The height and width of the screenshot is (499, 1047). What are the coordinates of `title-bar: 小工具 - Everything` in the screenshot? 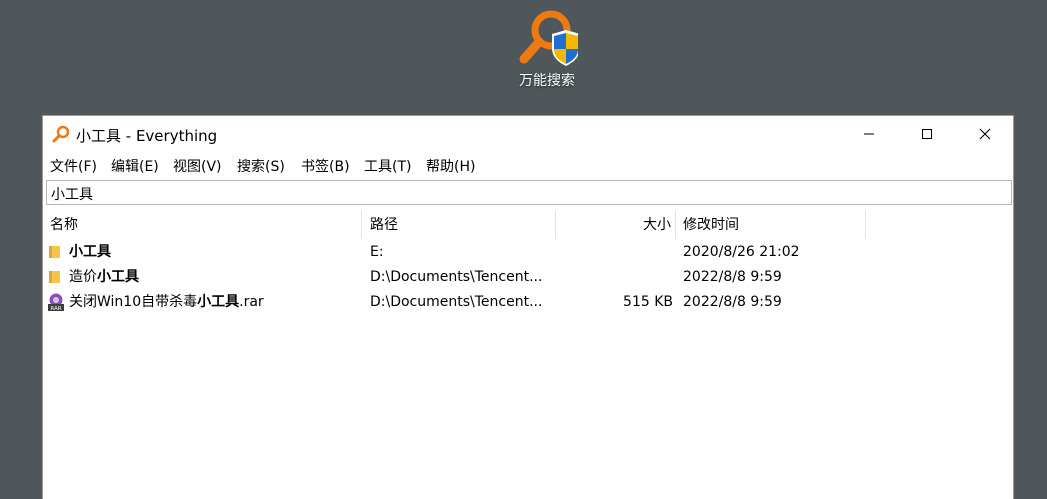 It's located at (528, 134).